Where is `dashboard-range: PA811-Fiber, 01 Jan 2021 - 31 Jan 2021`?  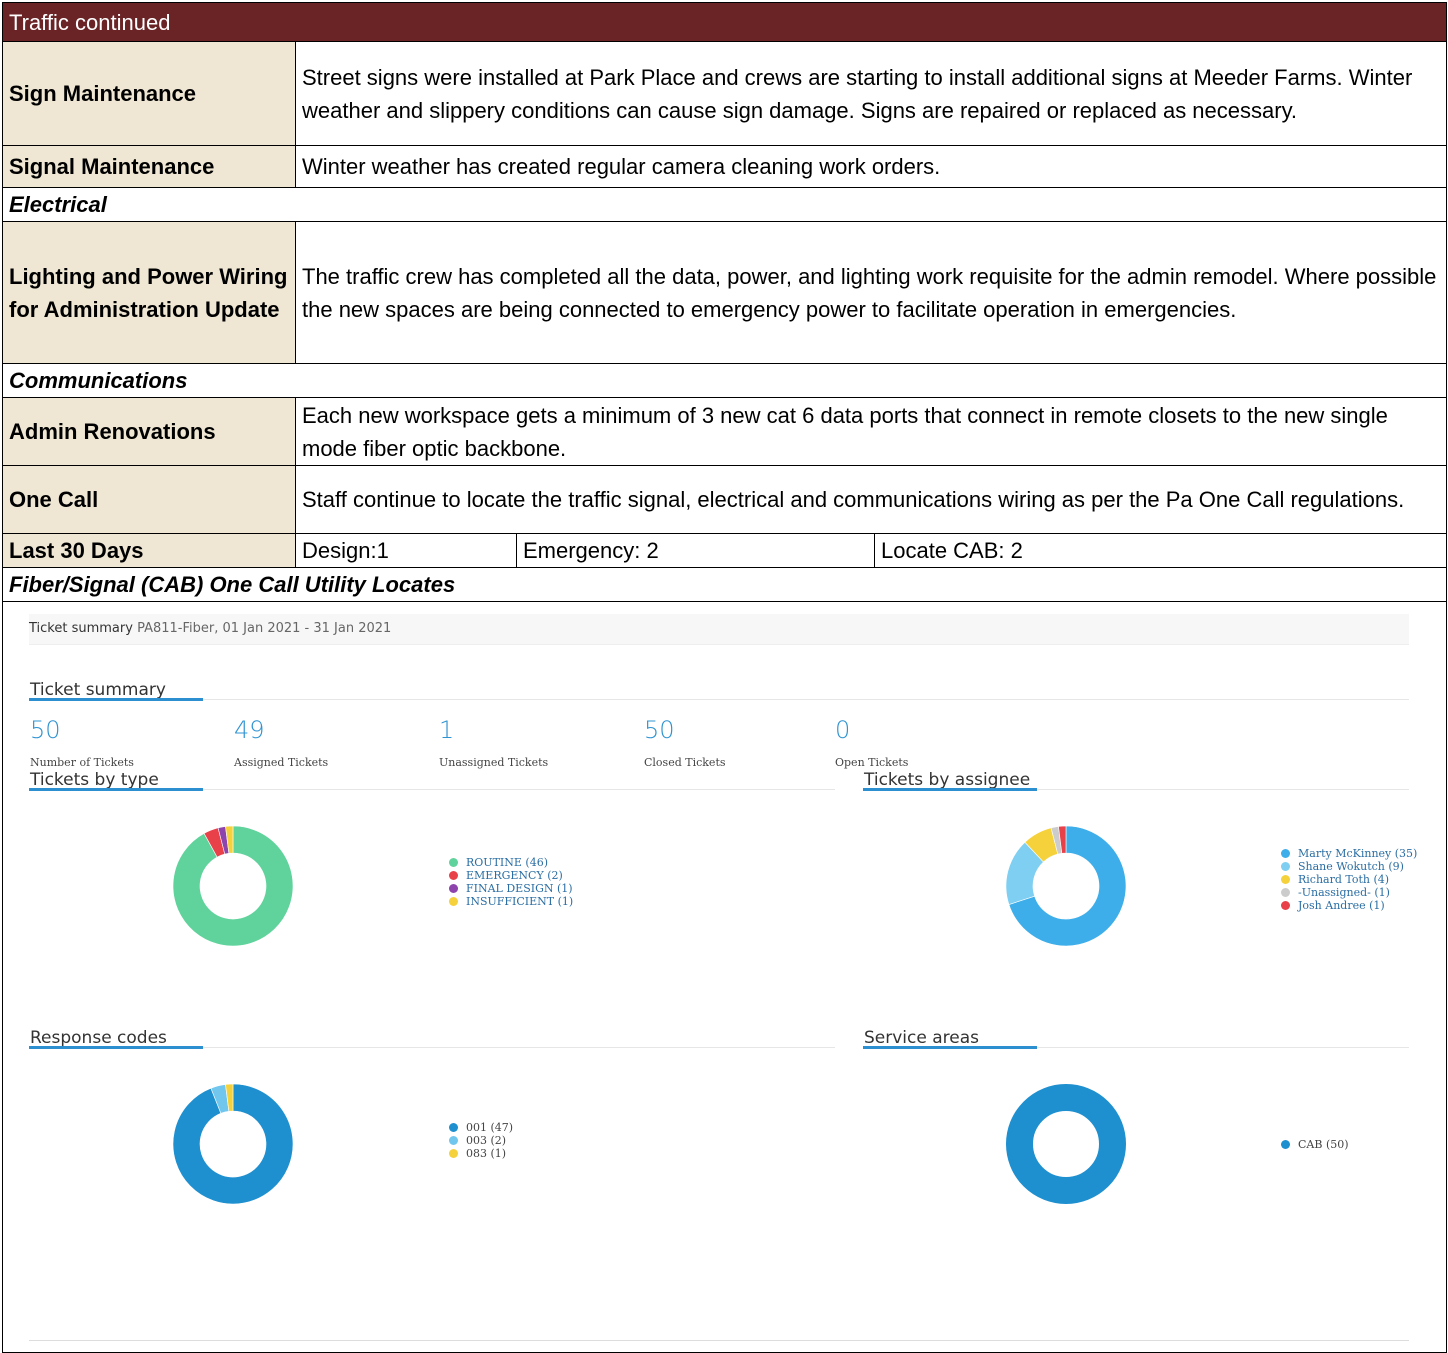 dashboard-range: PA811-Fiber, 01 Jan 2021 - 31 Jan 2021 is located at coordinates (264, 628).